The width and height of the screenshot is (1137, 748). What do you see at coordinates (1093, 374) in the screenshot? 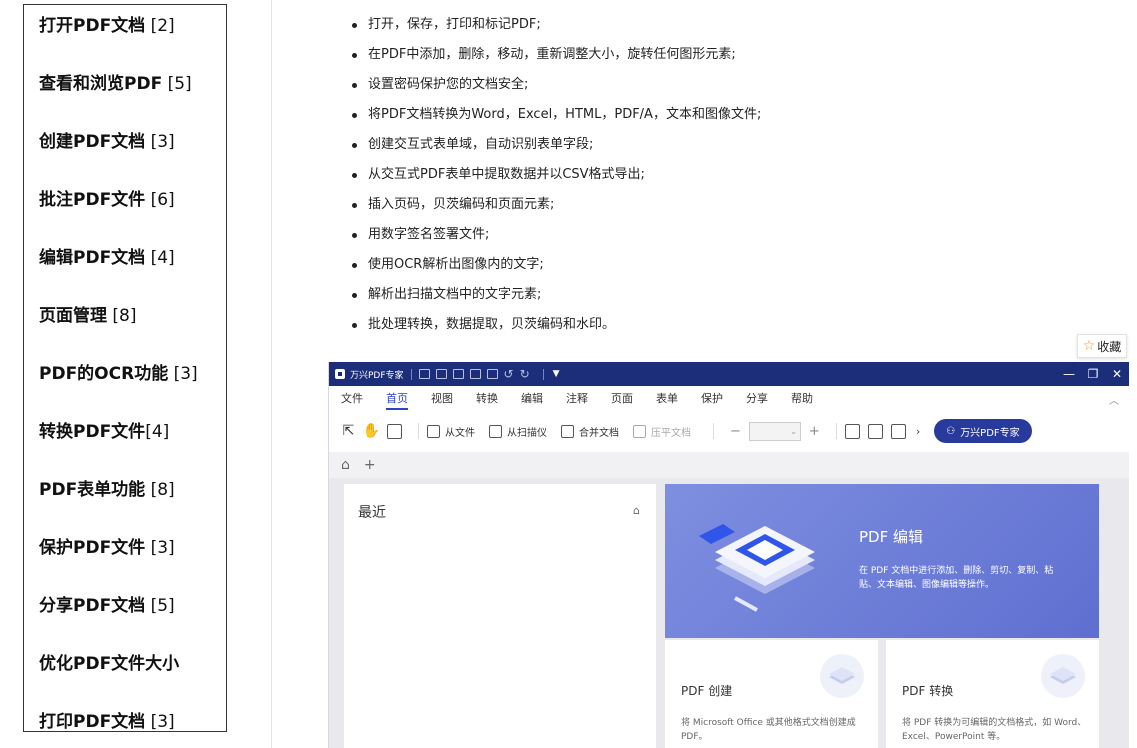
I see `maximize-icon: ❐` at bounding box center [1093, 374].